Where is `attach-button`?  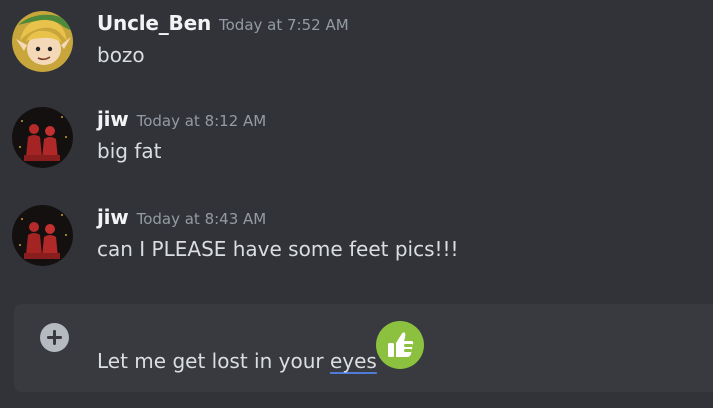 attach-button is located at coordinates (54, 337).